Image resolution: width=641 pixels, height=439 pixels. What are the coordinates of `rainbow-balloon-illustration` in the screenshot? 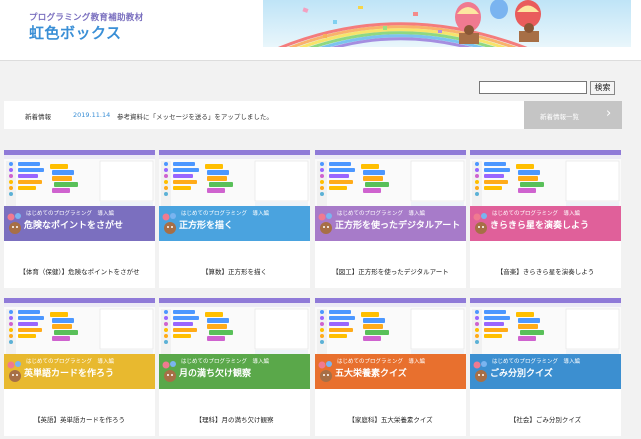 It's located at (447, 23).